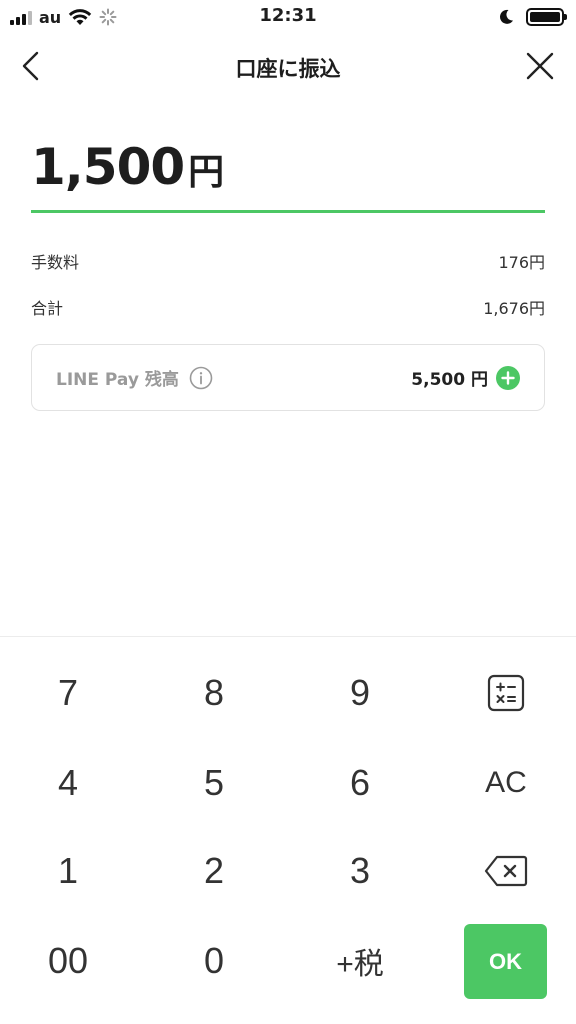 The height and width of the screenshot is (1024, 576). I want to click on total-label: 合計, so click(47, 308).